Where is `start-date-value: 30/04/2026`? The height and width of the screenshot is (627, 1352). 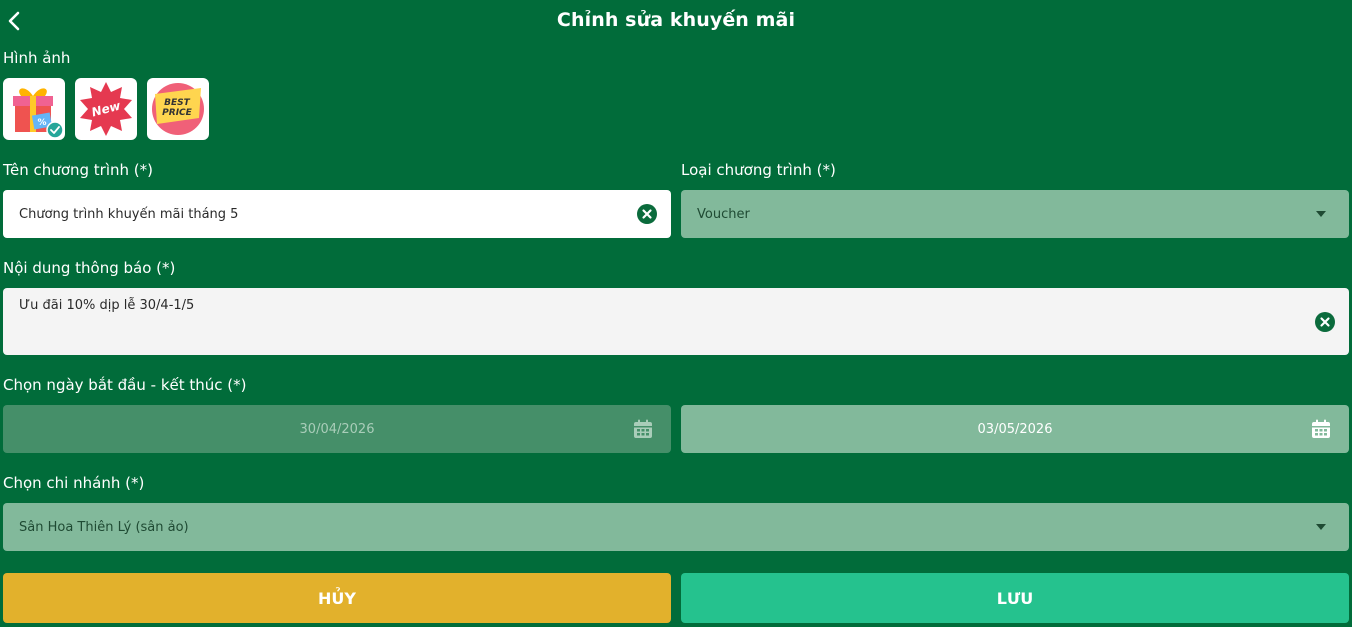
start-date-value: 30/04/2026 is located at coordinates (337, 429).